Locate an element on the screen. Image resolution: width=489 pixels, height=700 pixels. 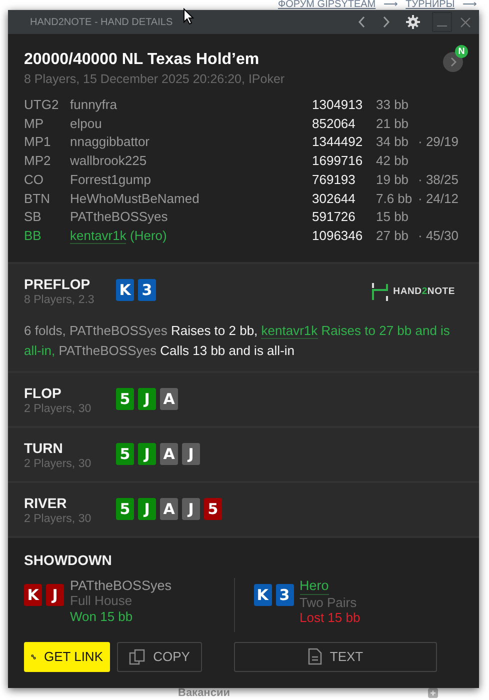
player-name: wallbrook225 is located at coordinates (108, 160).